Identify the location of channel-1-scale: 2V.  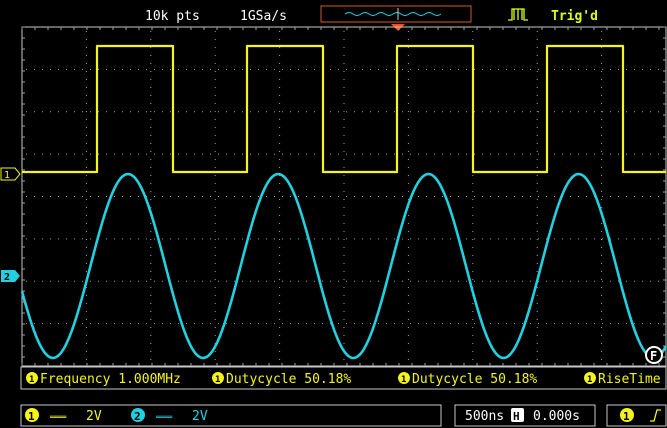
(94, 416).